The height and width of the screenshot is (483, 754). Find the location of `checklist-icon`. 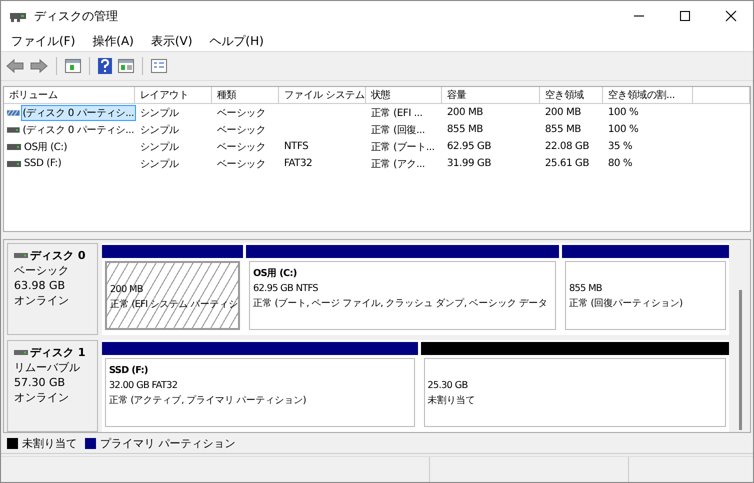

checklist-icon is located at coordinates (159, 66).